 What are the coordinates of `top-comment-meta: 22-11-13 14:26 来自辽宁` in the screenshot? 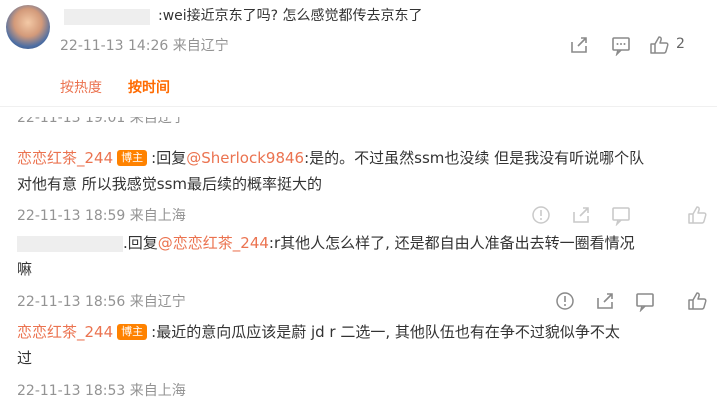 It's located at (144, 46).